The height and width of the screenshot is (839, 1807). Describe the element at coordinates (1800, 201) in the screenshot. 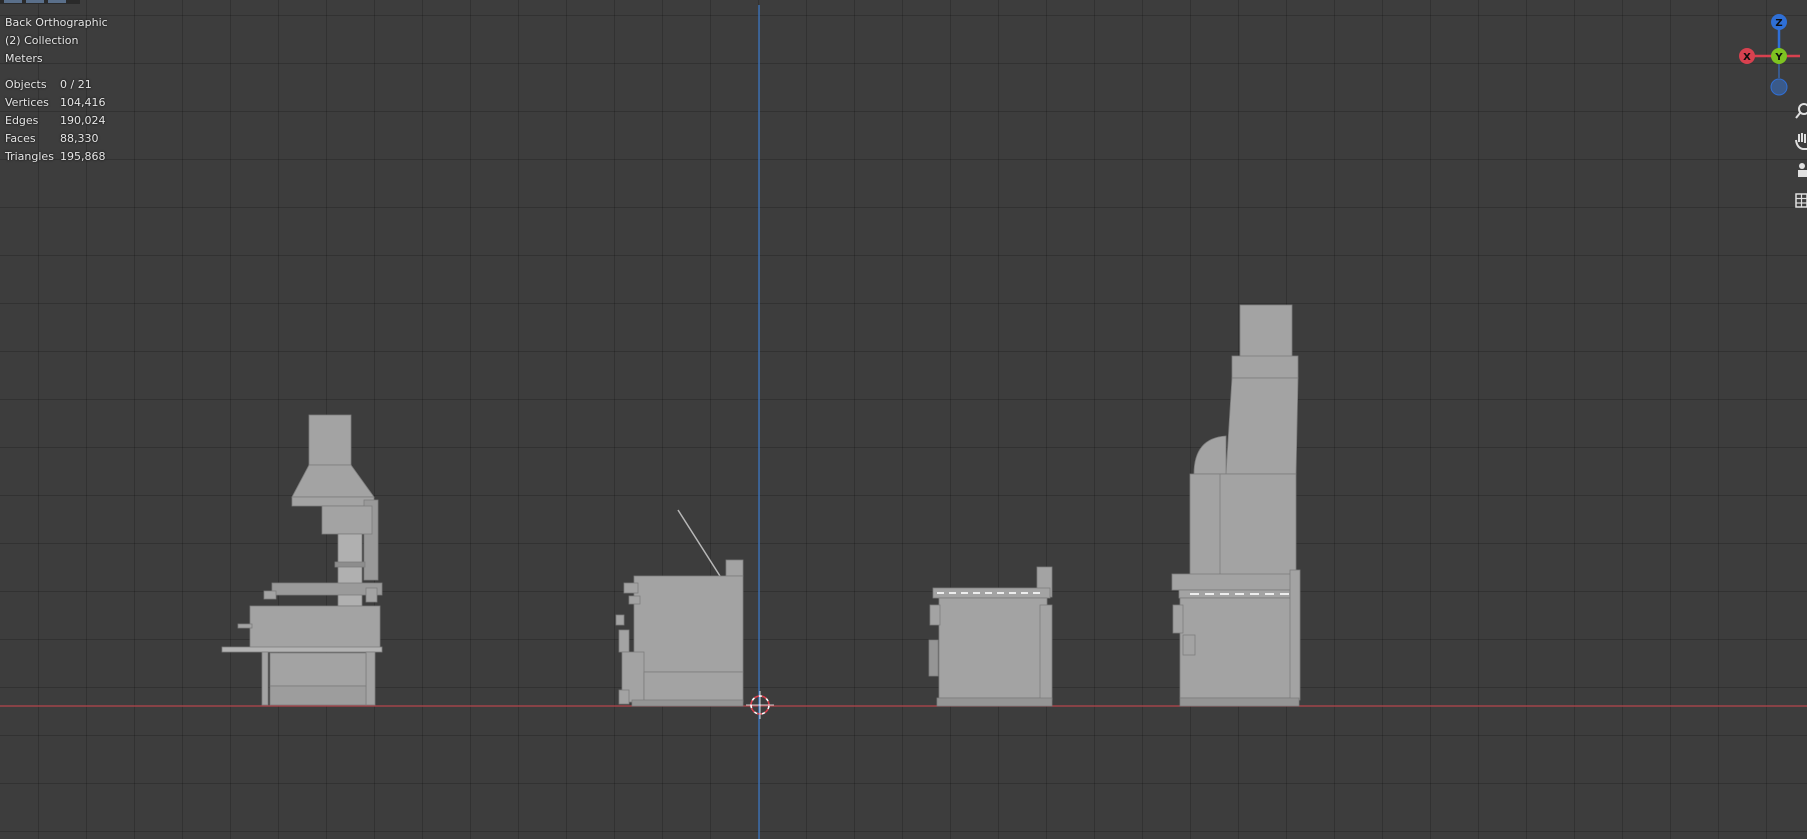

I see `grid-perspective-icon` at that location.